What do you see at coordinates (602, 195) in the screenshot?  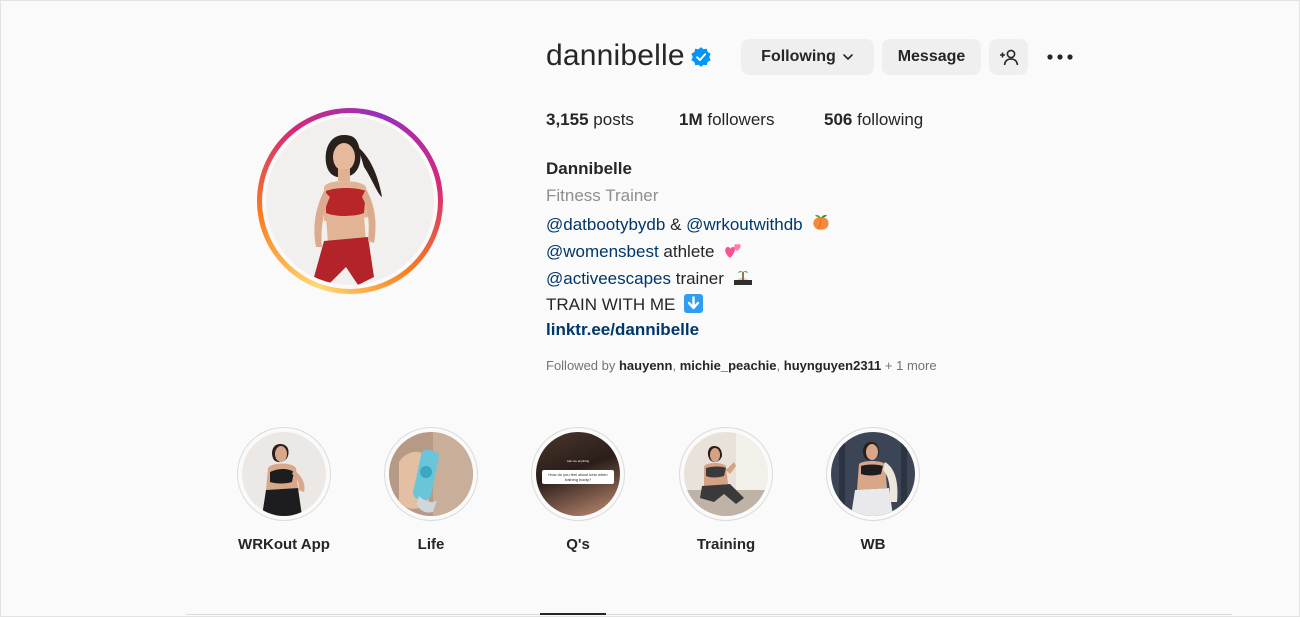 I see `profile-category: Fitness Trainer` at bounding box center [602, 195].